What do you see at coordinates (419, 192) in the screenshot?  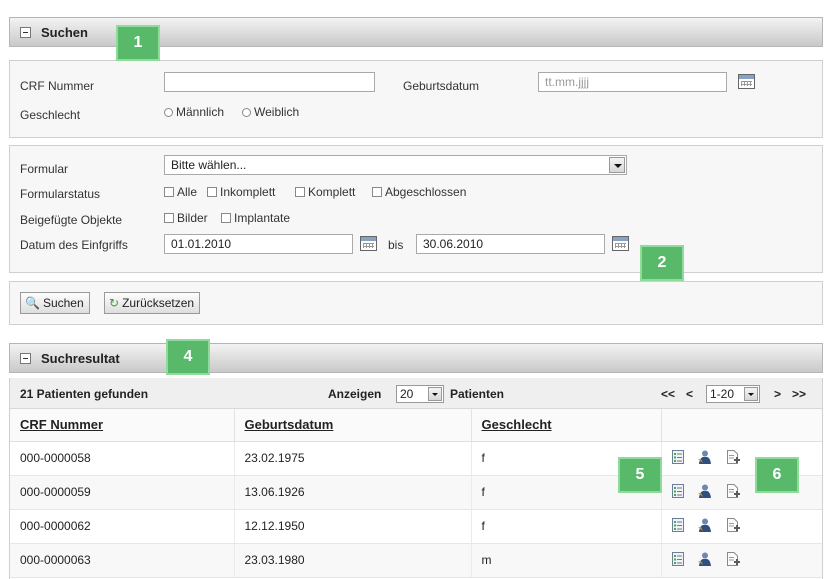 I see `status-closed-checkbox: Abgeschlossen` at bounding box center [419, 192].